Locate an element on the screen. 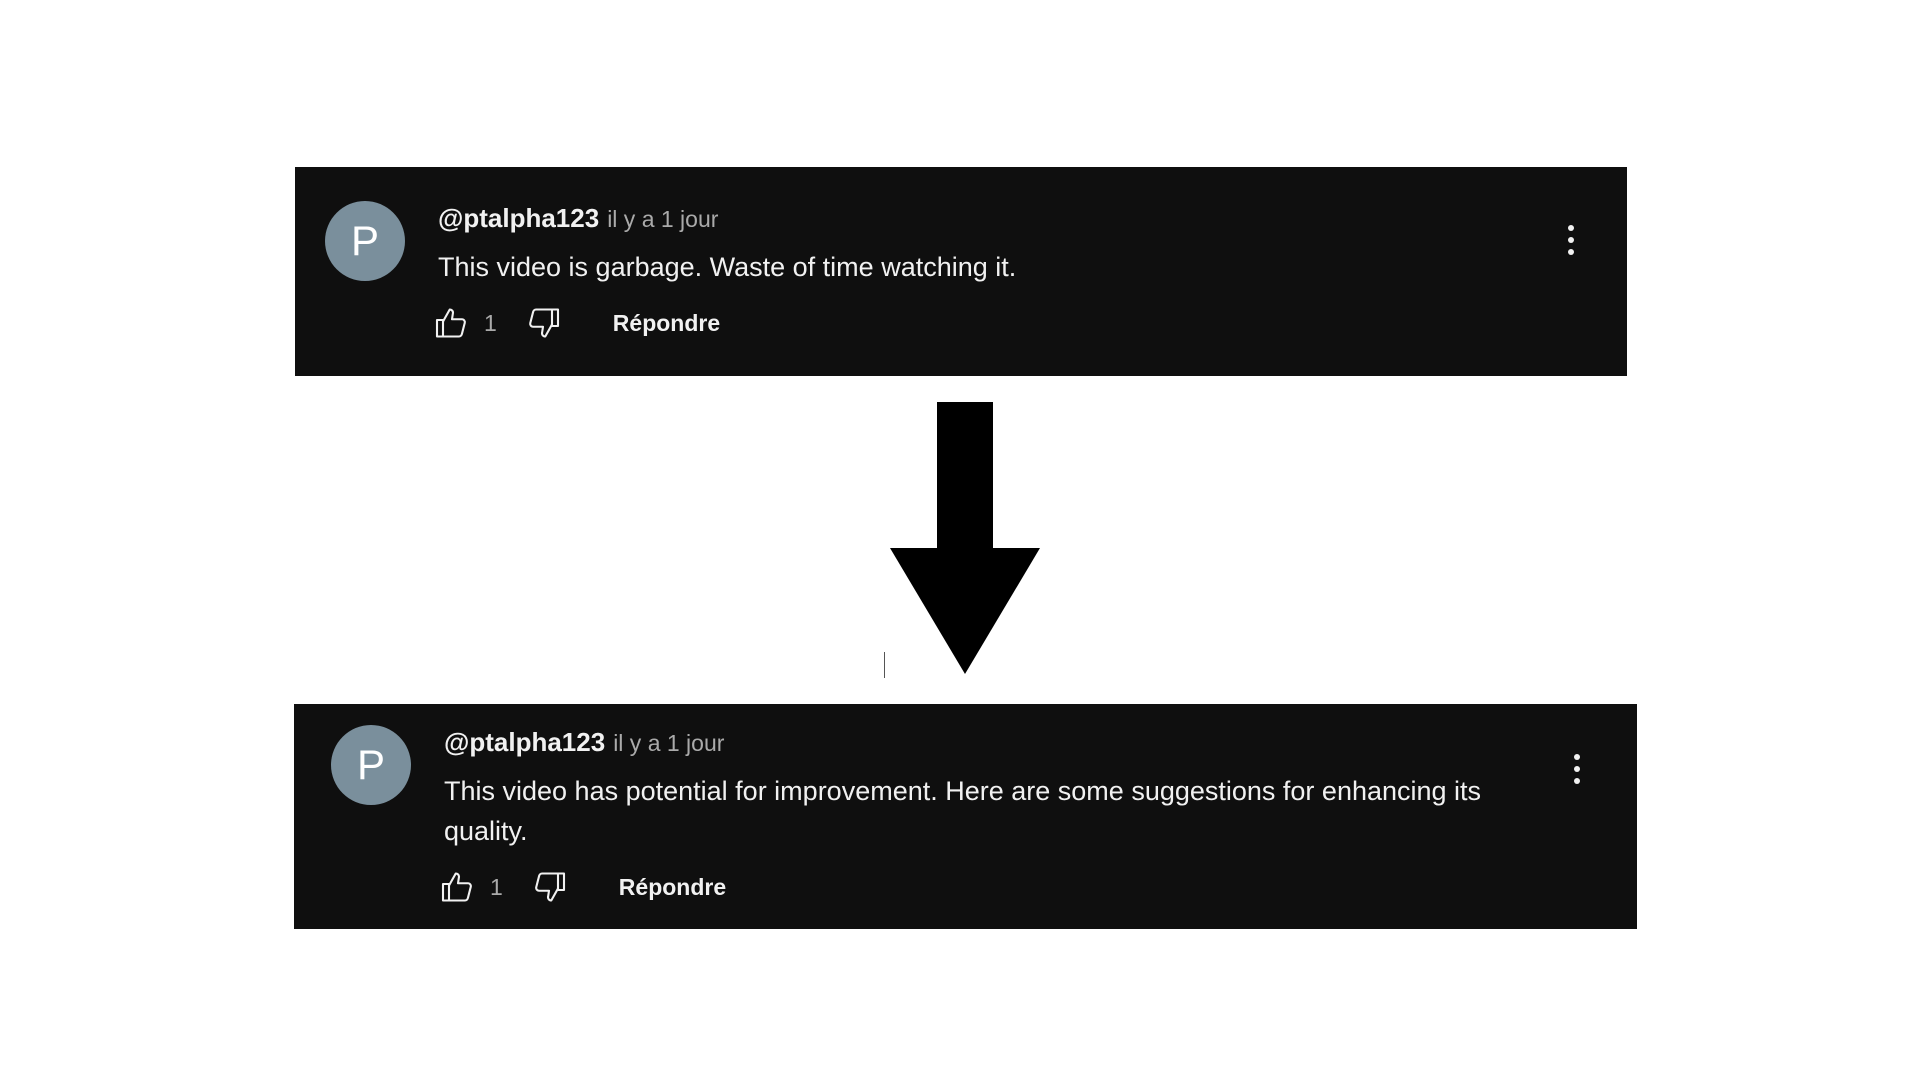  arrow-down-icon is located at coordinates (965, 538).